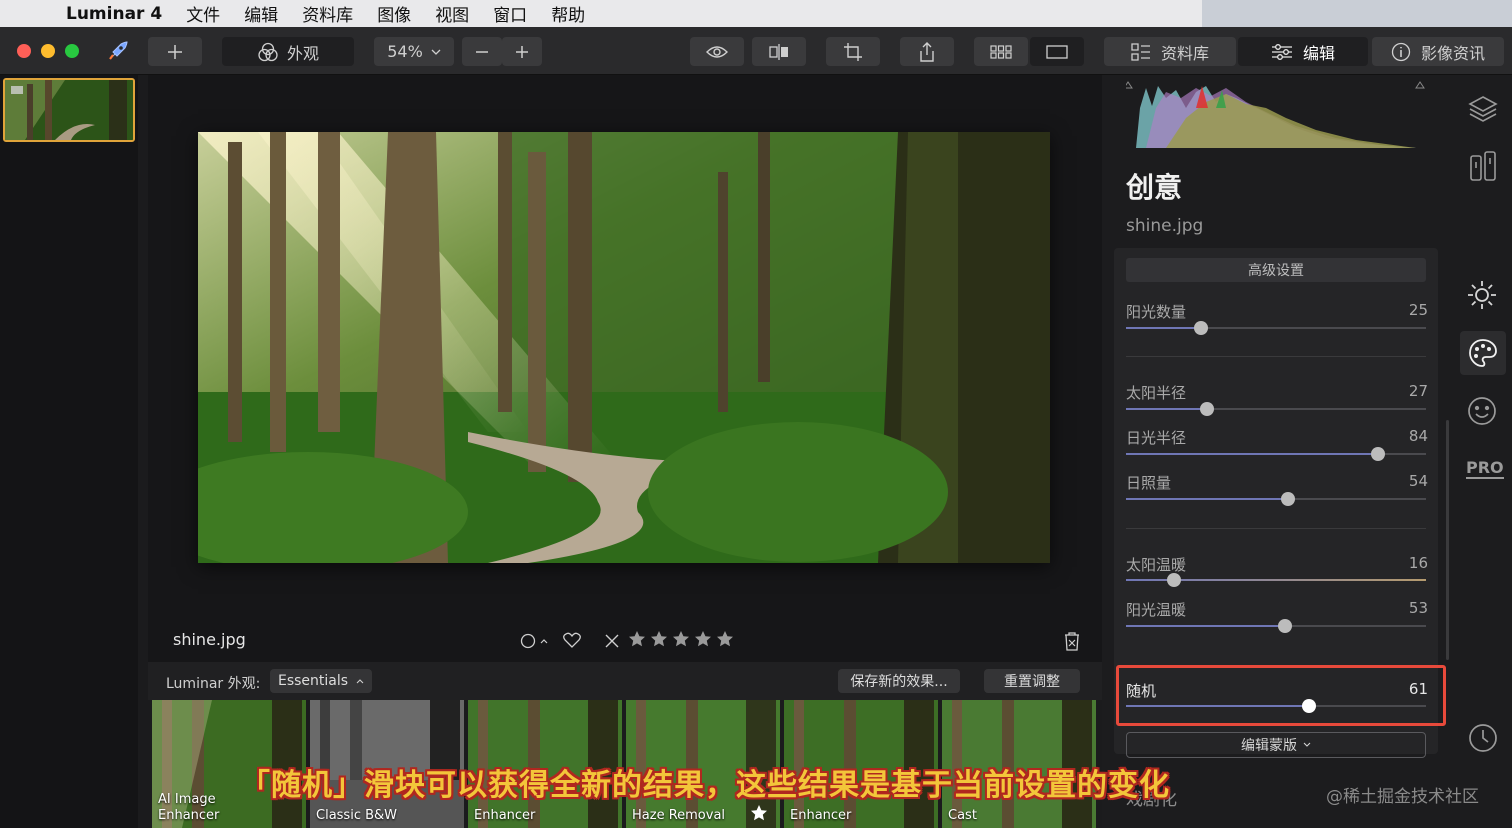  I want to click on reject-button, so click(612, 643).